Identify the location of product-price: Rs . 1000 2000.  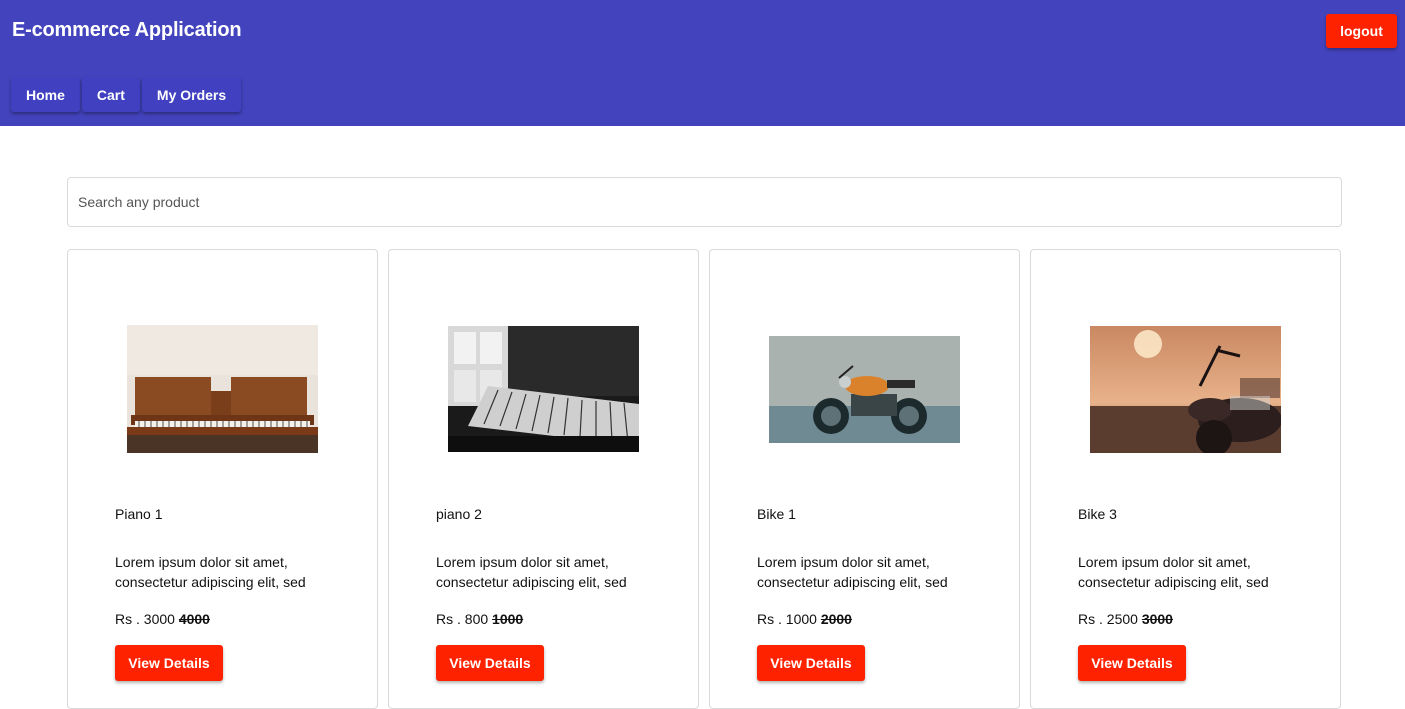
(804, 619).